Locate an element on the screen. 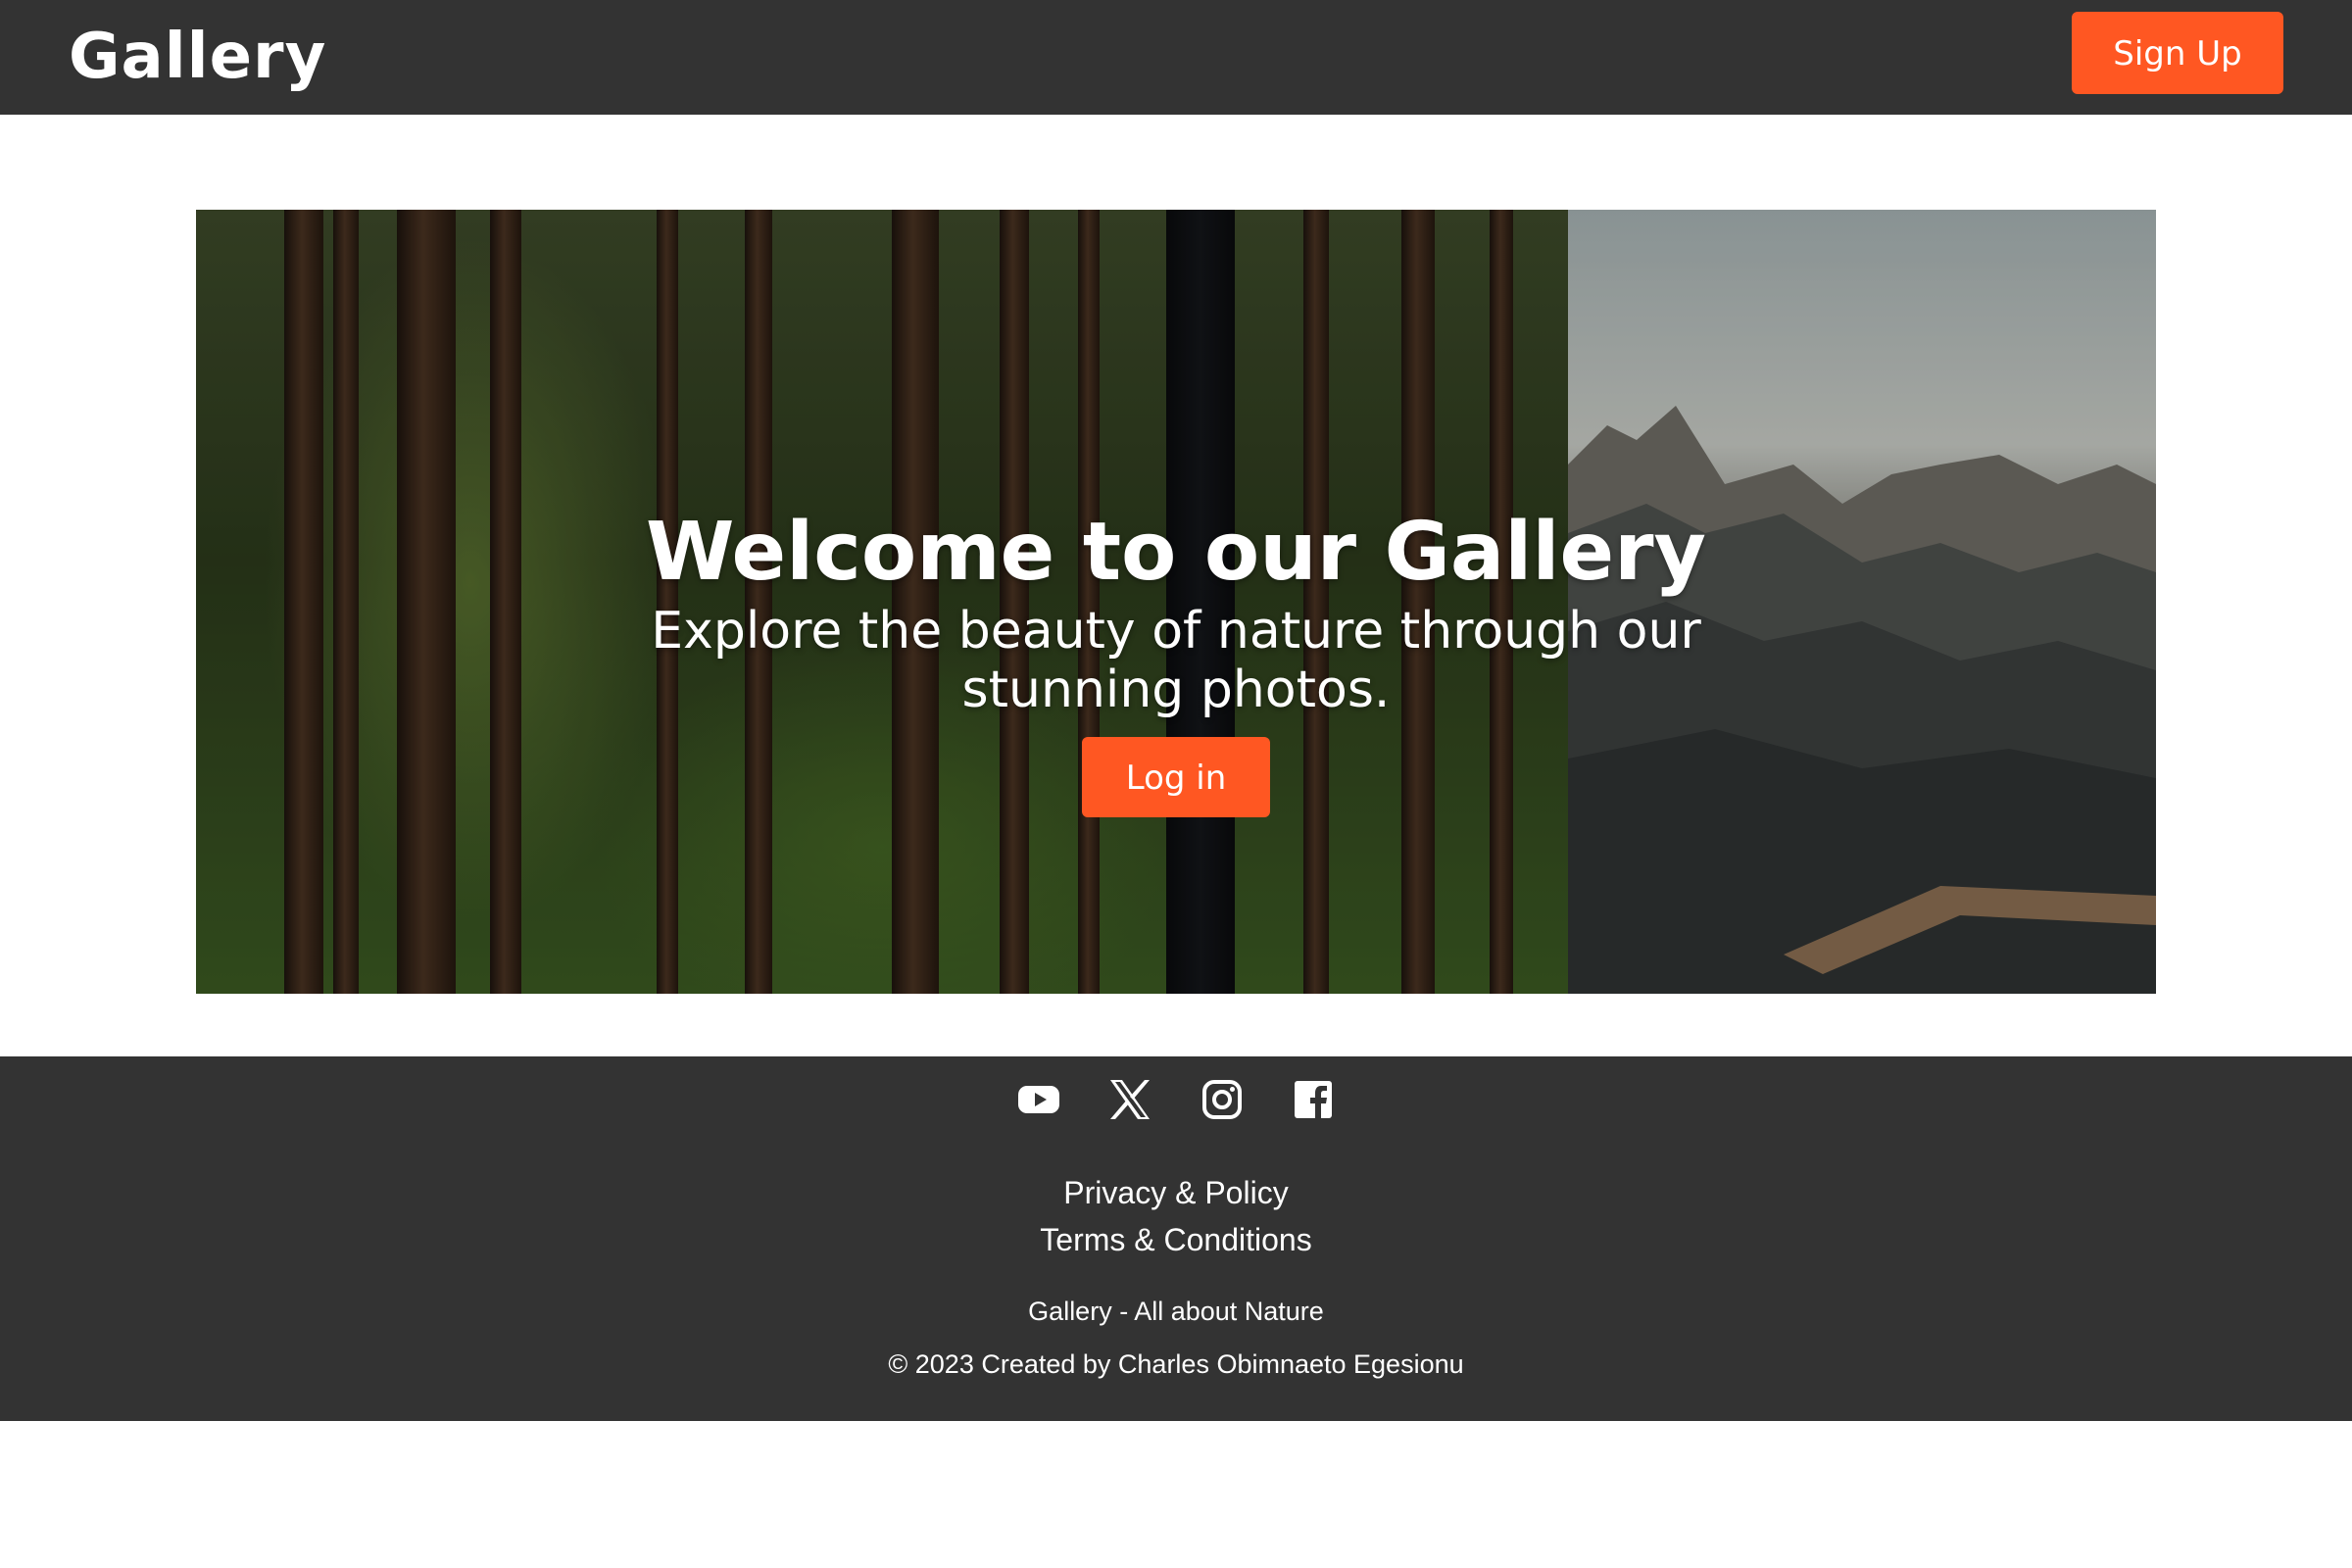 Image resolution: width=2352 pixels, height=1568 pixels. hero-title: Welcome to our Gallery is located at coordinates (1176, 552).